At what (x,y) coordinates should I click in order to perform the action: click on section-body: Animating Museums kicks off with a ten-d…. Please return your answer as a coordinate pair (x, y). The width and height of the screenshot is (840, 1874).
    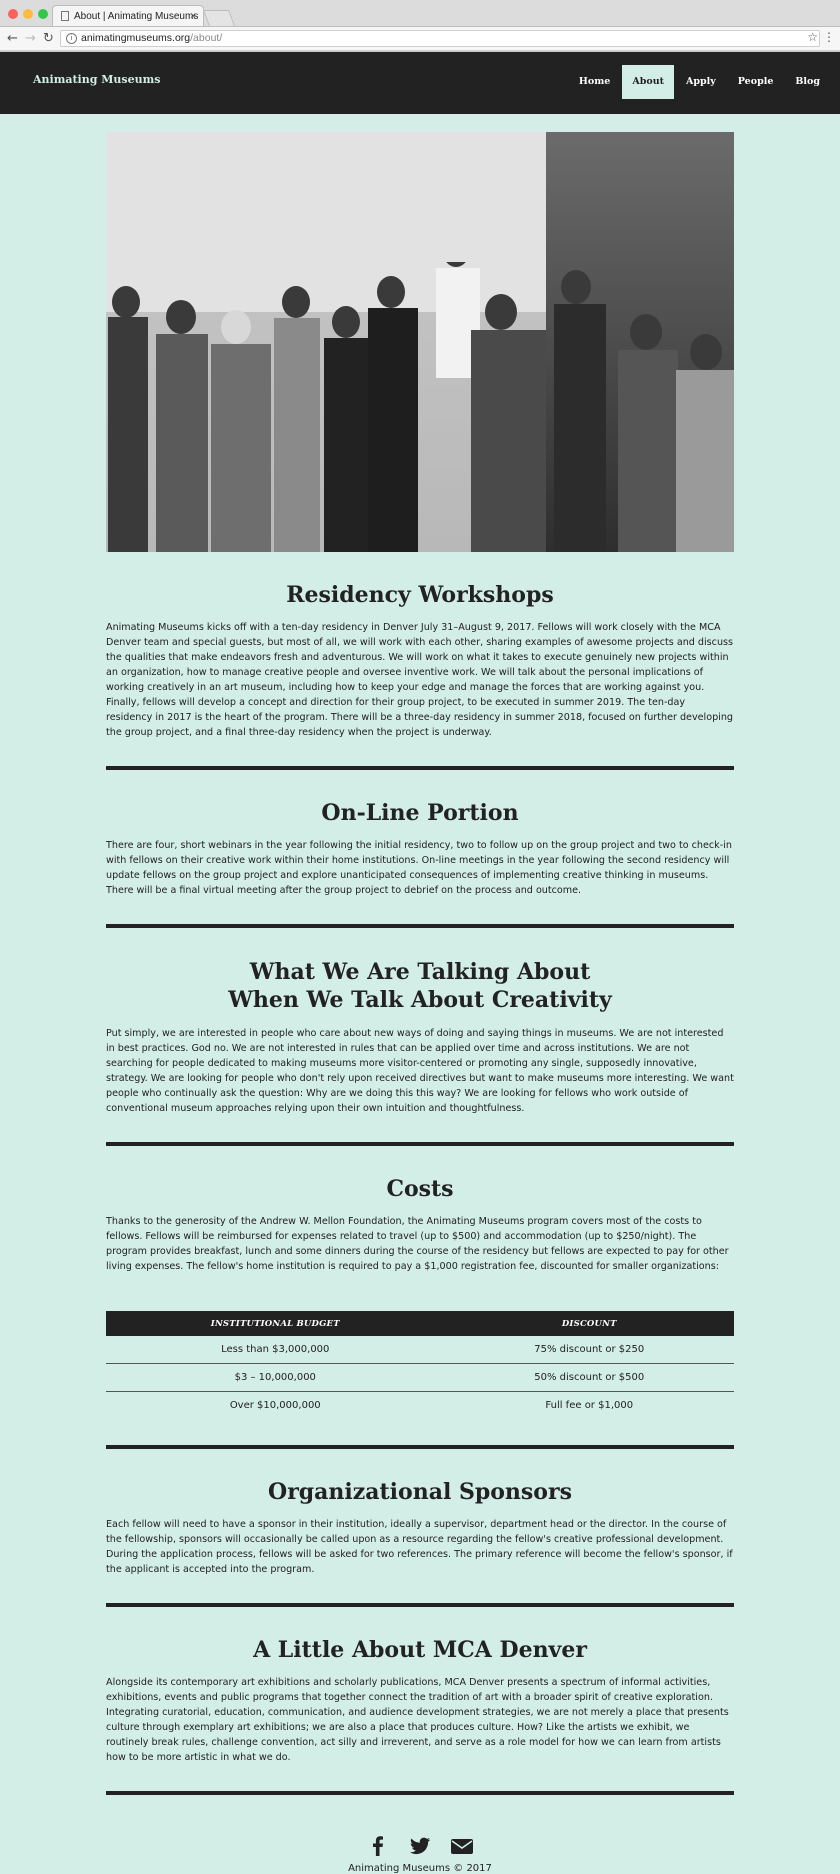
    Looking at the image, I should click on (420, 680).